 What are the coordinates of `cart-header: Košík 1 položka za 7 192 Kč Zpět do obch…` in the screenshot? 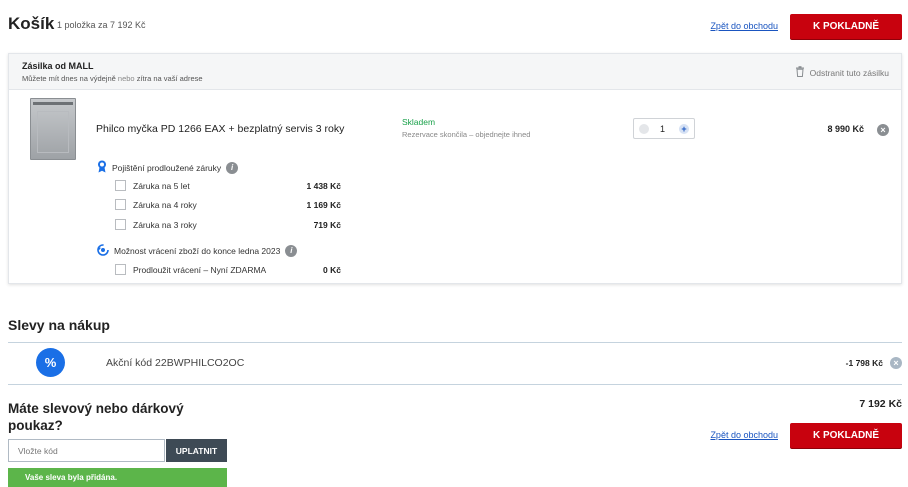 It's located at (455, 27).